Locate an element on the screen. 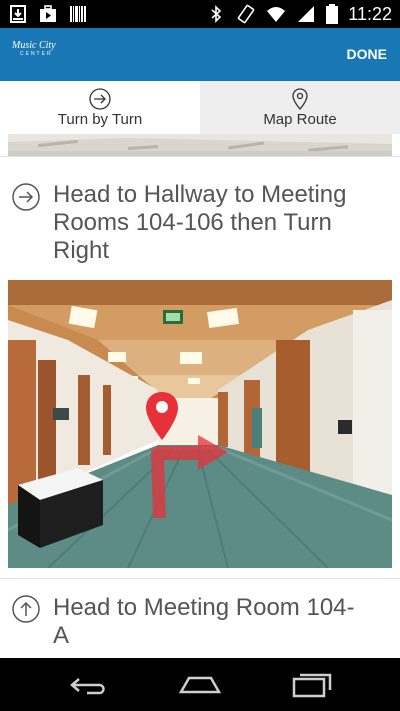 This screenshot has width=400, height=711. back-icon is located at coordinates (89, 685).